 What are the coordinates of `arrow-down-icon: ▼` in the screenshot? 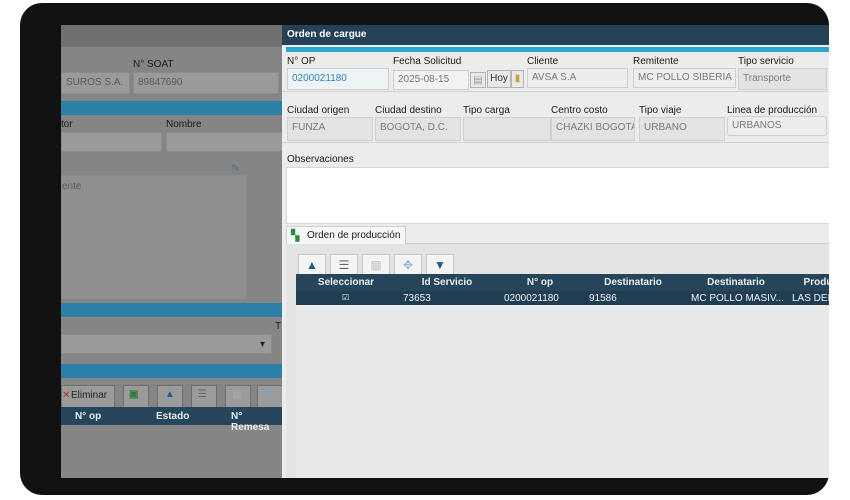 It's located at (440, 265).